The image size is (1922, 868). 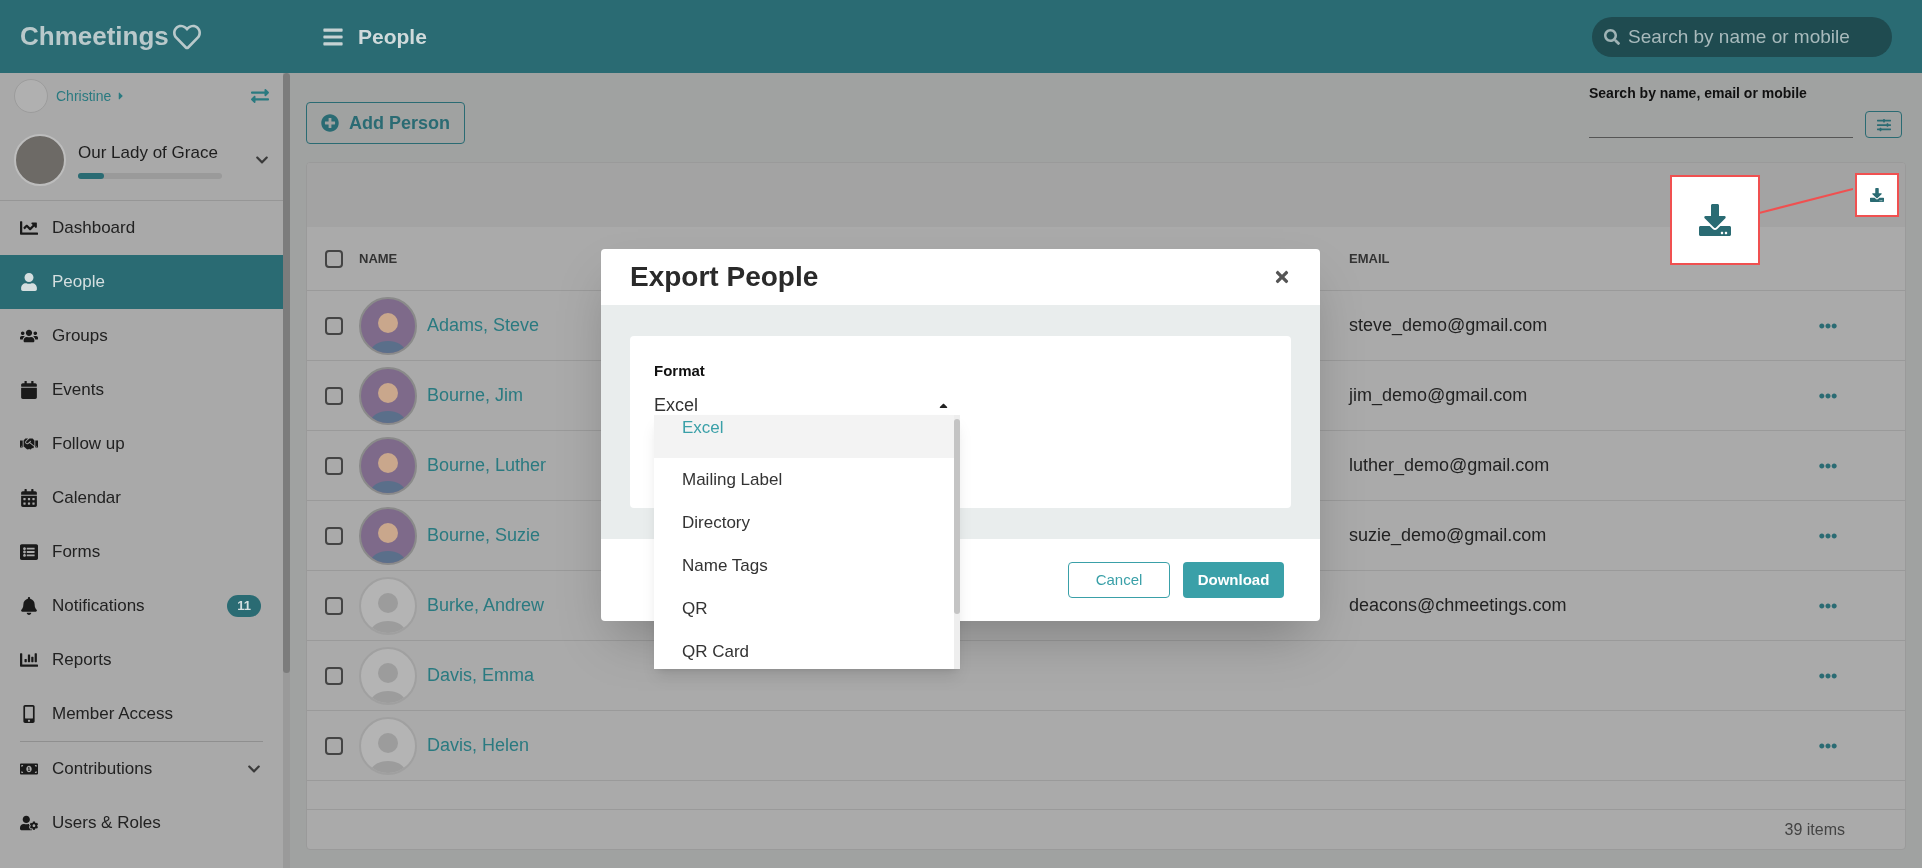 I want to click on dropdown-option: Directory, so click(x=804, y=522).